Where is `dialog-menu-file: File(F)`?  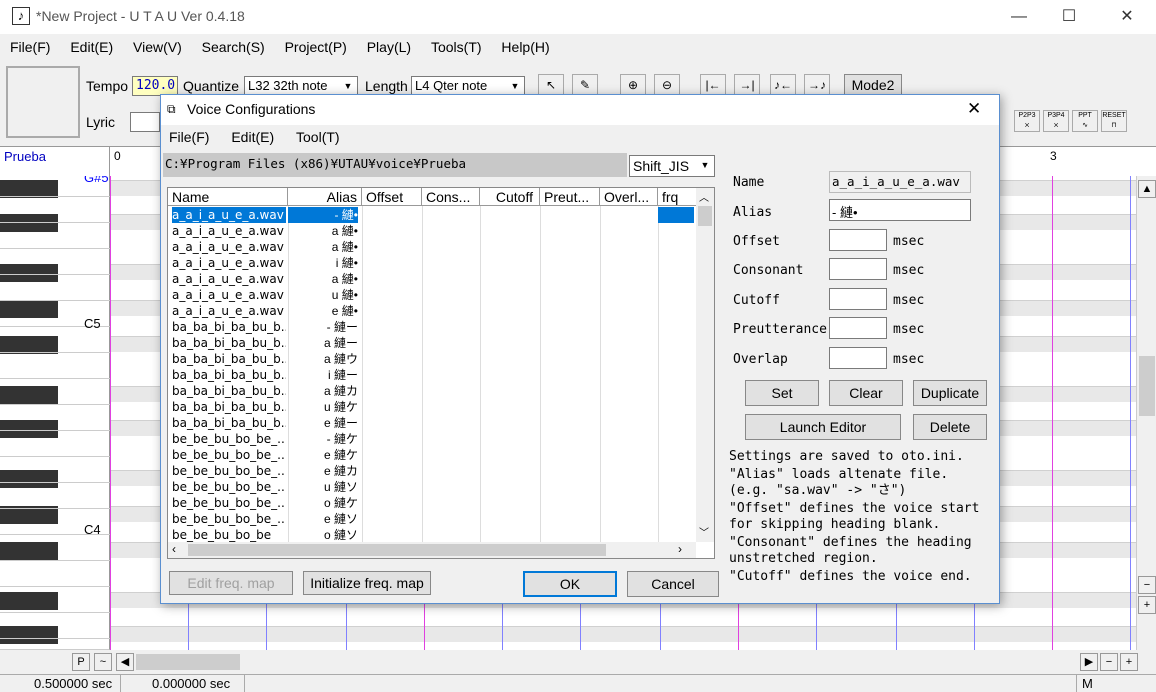
dialog-menu-file: File(F) is located at coordinates (198, 137).